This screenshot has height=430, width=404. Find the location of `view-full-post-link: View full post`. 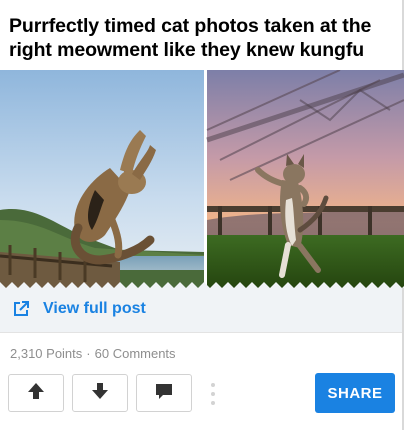

view-full-post-link: View full post is located at coordinates (201, 310).